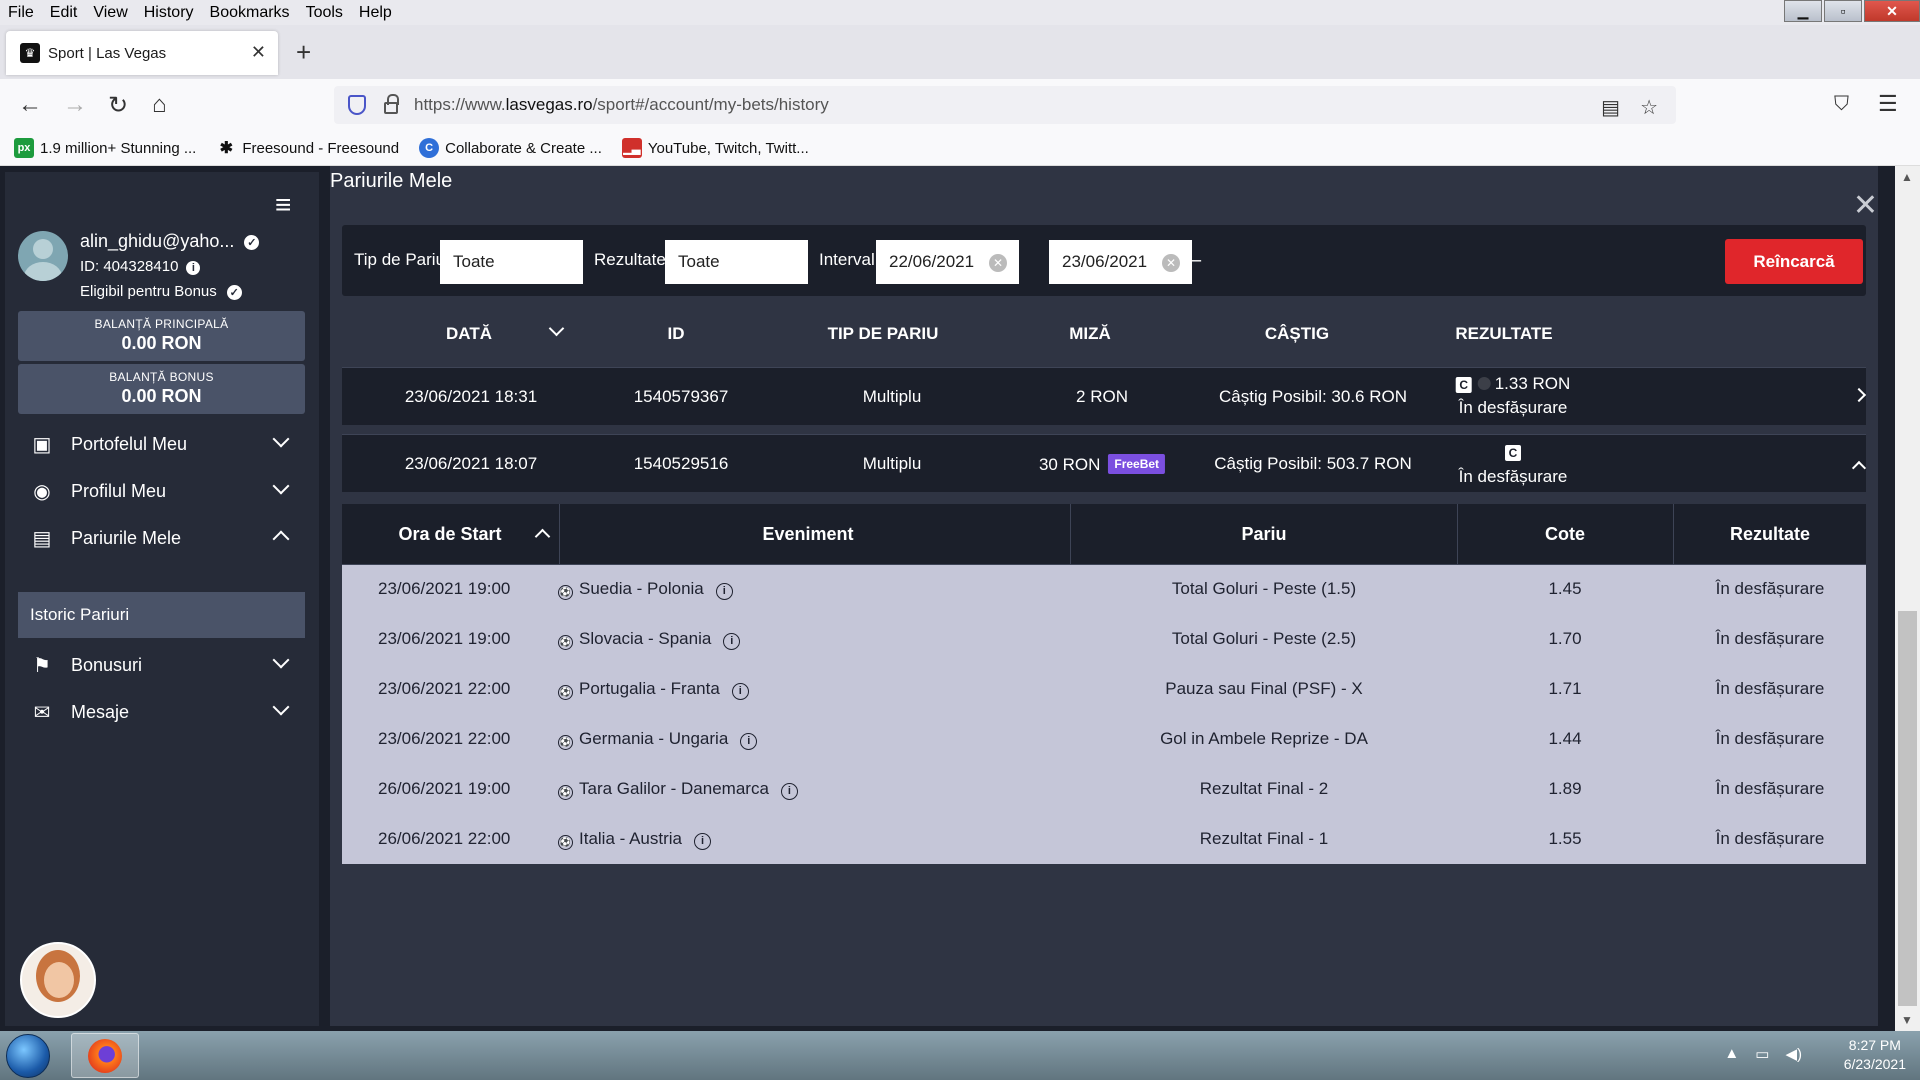  I want to click on bet-date: 23/06/2021 18:31, so click(471, 396).